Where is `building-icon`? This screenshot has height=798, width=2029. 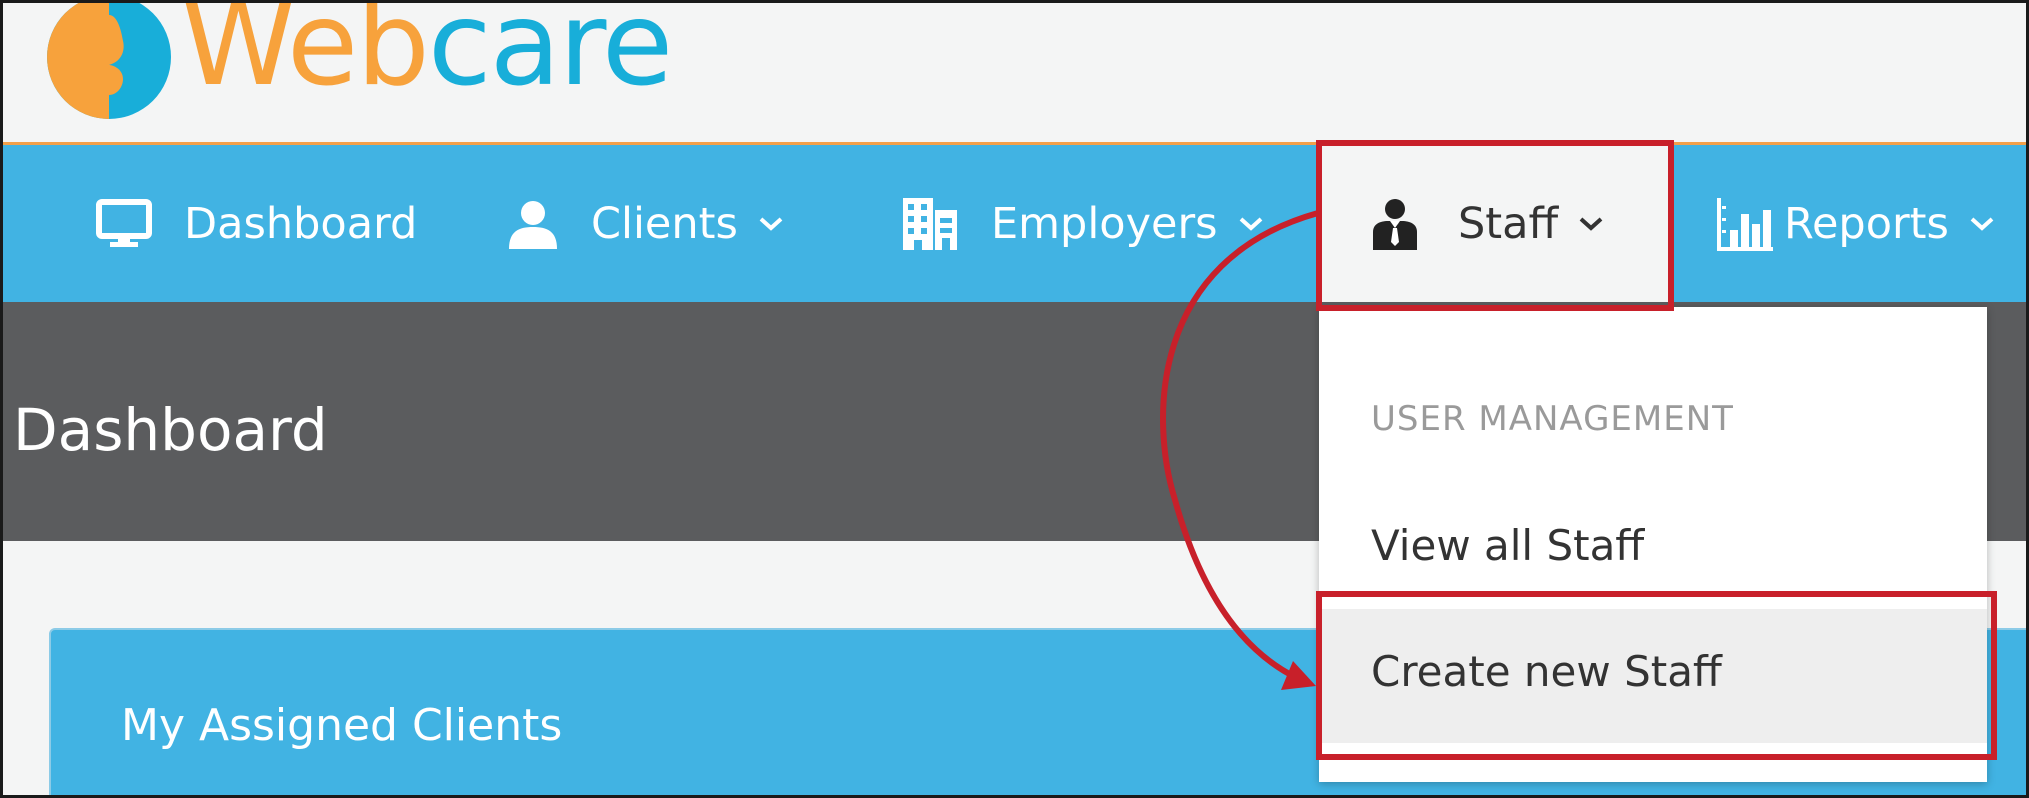
building-icon is located at coordinates (930, 223).